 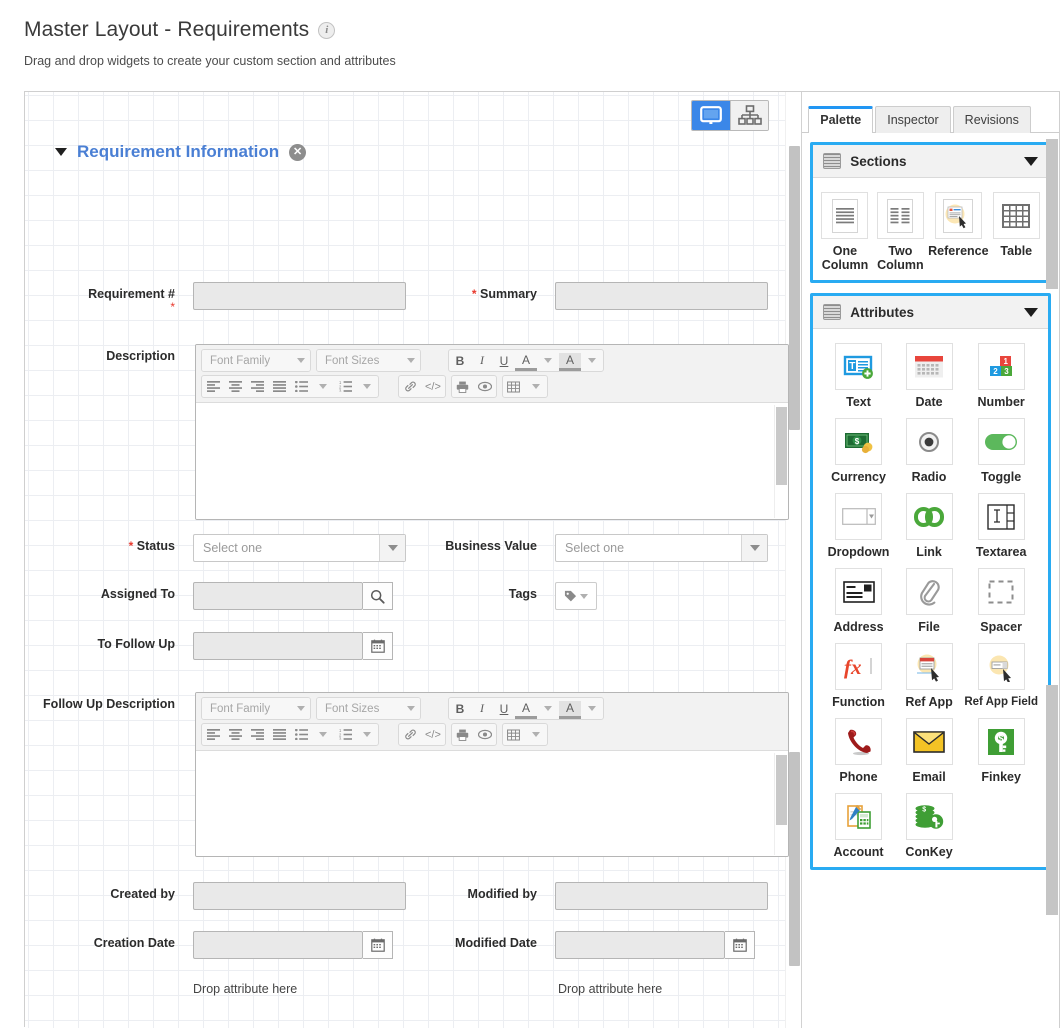 I want to click on tags-button, so click(x=576, y=596).